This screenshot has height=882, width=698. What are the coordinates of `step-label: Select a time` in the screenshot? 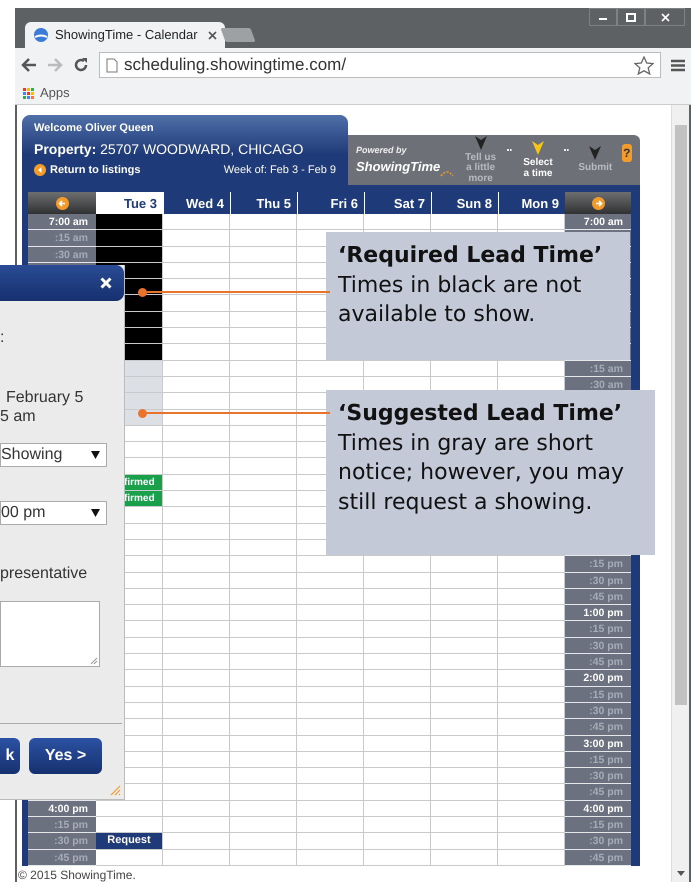 It's located at (538, 168).